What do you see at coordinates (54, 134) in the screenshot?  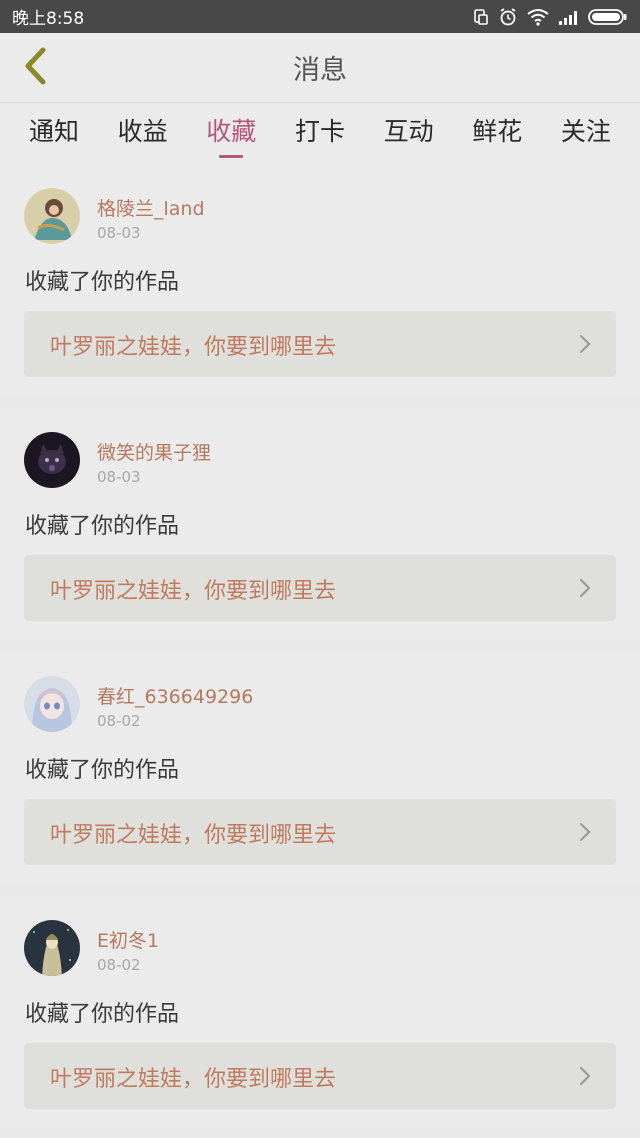 I see `tab-notice: 通知` at bounding box center [54, 134].